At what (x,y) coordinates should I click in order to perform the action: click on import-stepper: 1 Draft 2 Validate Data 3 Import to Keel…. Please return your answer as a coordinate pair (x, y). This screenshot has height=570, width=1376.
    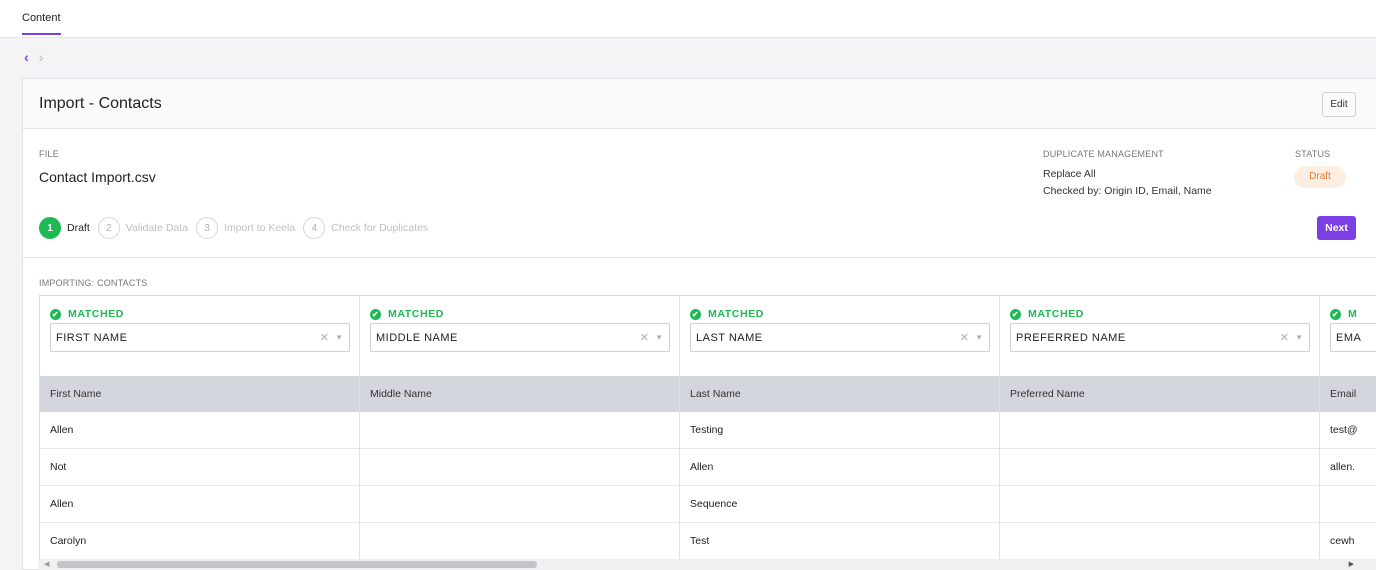
    Looking at the image, I should click on (237, 228).